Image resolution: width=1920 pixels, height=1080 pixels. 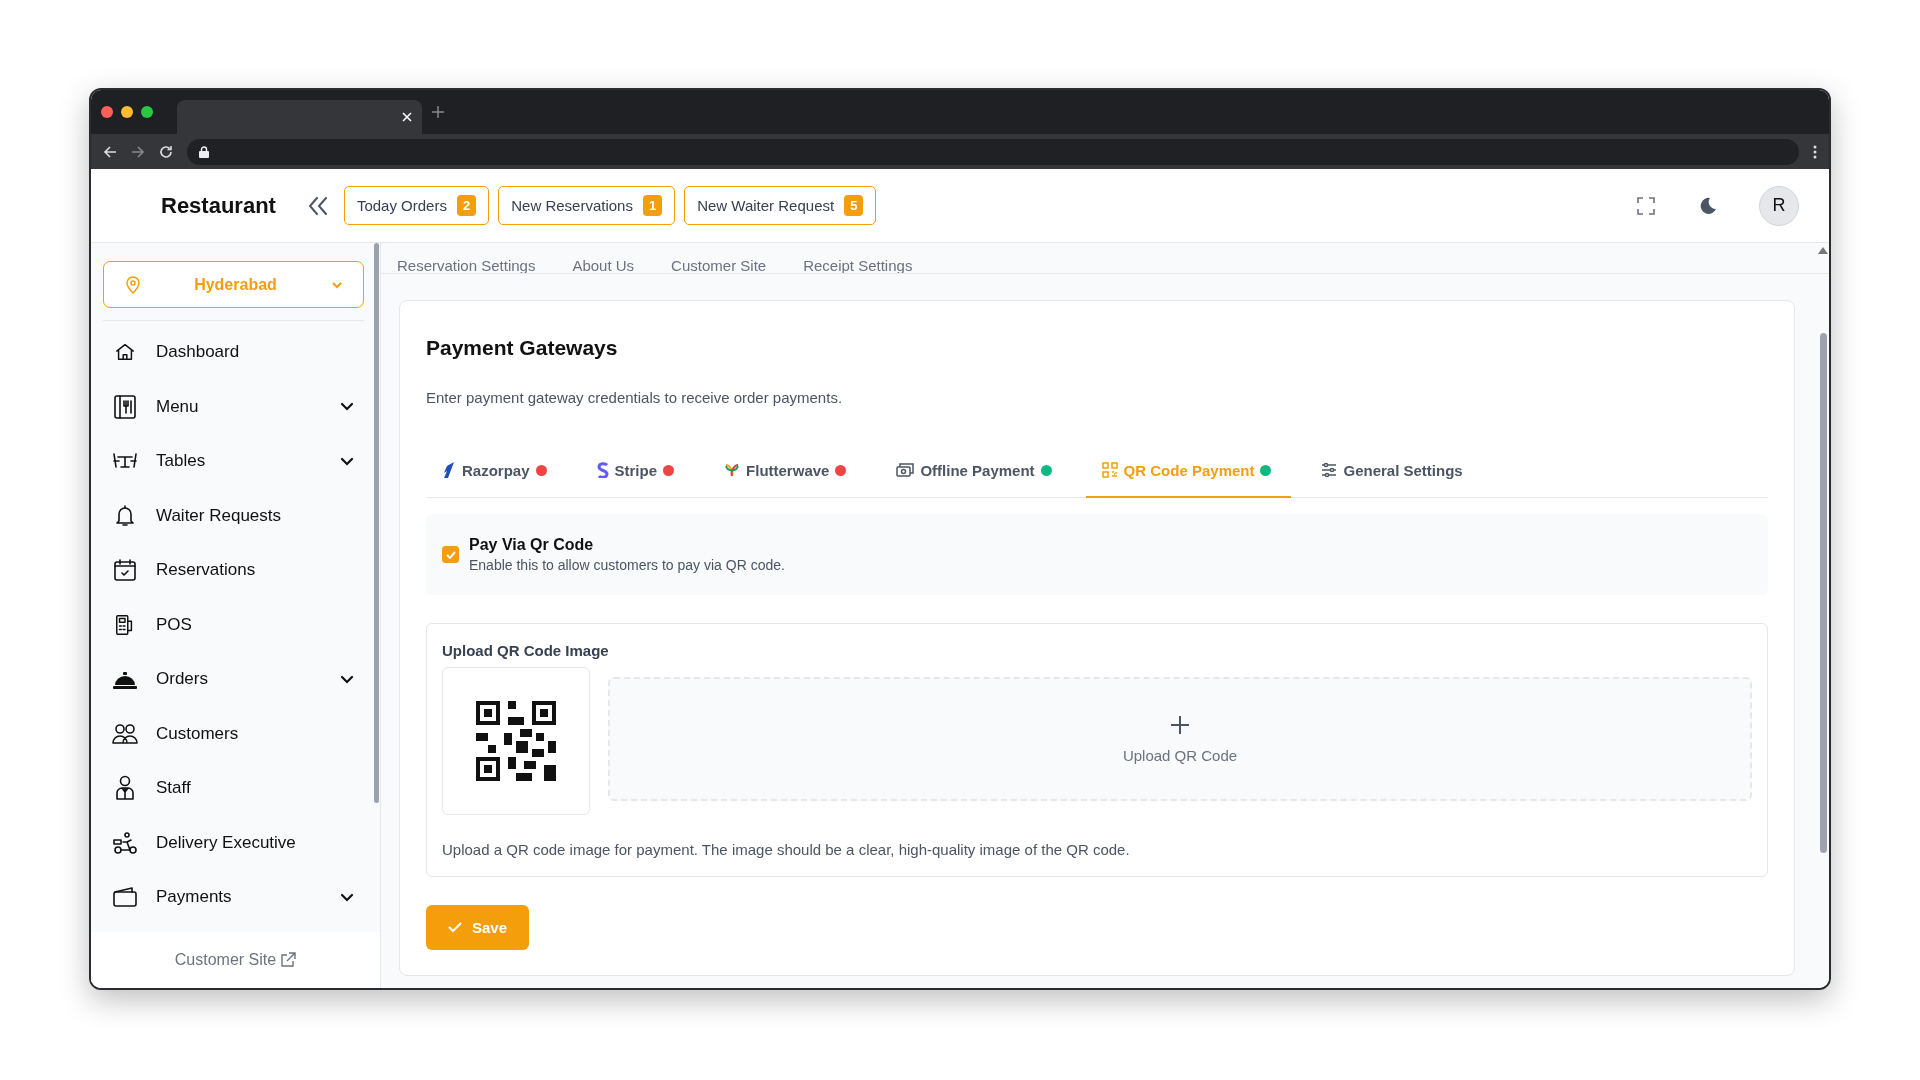 I want to click on back-arrow-icon, so click(x=110, y=151).